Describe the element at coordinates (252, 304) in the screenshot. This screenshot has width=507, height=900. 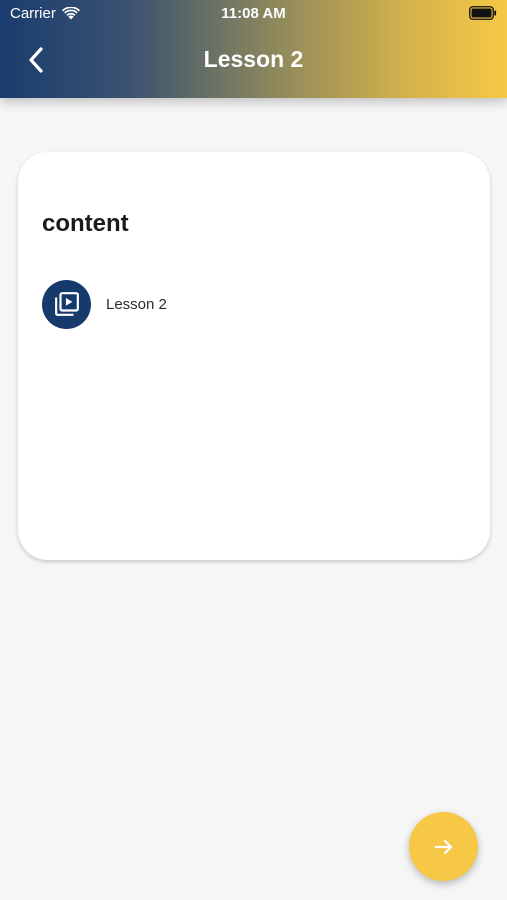
I see `list-item: Lesson 2` at that location.